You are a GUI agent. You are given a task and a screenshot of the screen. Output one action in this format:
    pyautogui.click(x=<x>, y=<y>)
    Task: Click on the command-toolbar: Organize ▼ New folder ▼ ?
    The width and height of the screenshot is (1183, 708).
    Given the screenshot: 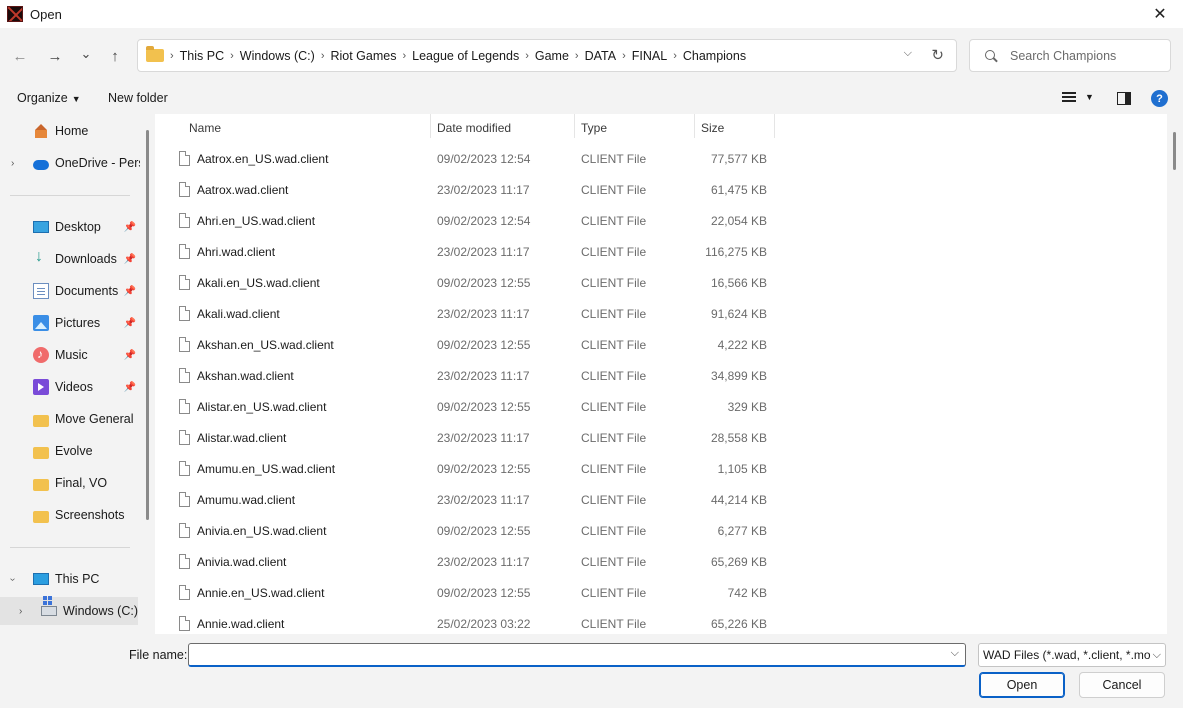 What is the action you would take?
    pyautogui.click(x=591, y=99)
    